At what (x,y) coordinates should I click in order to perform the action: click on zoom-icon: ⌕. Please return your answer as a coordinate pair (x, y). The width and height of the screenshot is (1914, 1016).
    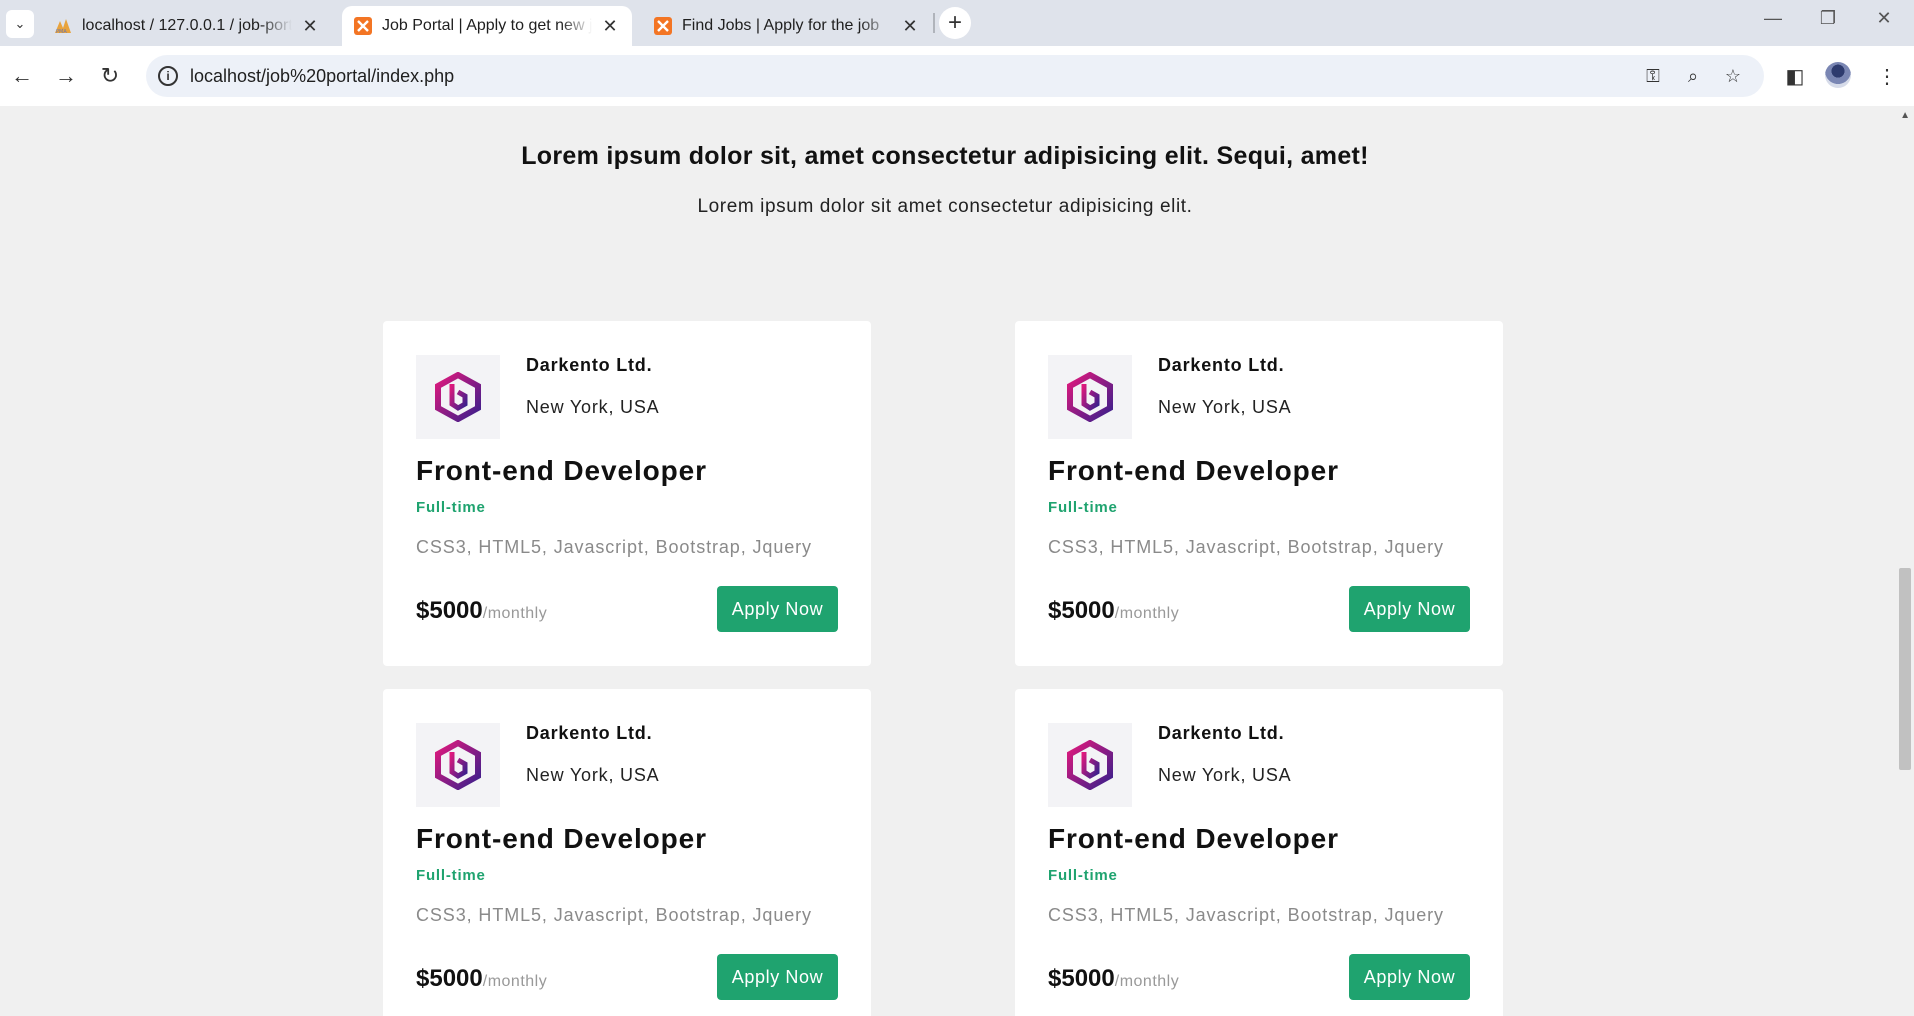
    Looking at the image, I should click on (1693, 76).